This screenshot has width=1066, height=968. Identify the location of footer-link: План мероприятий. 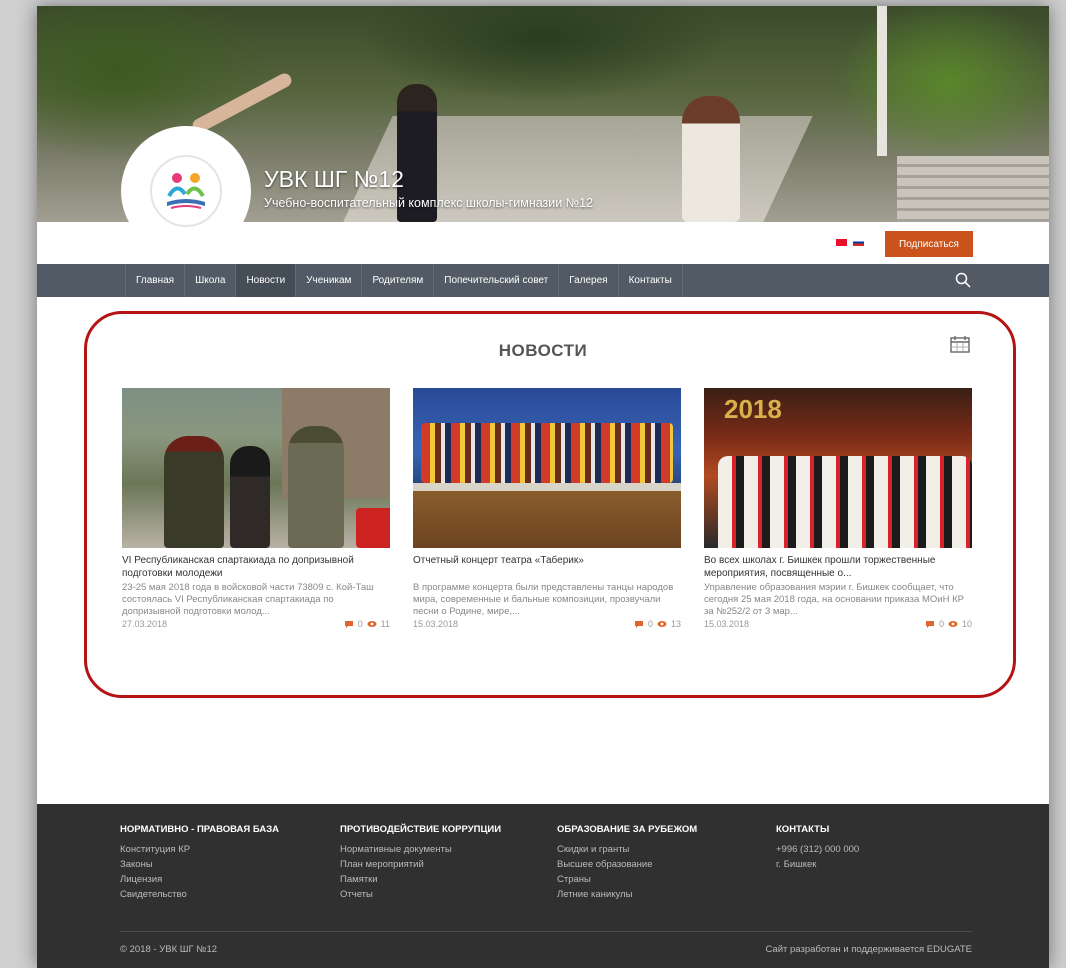
(420, 864).